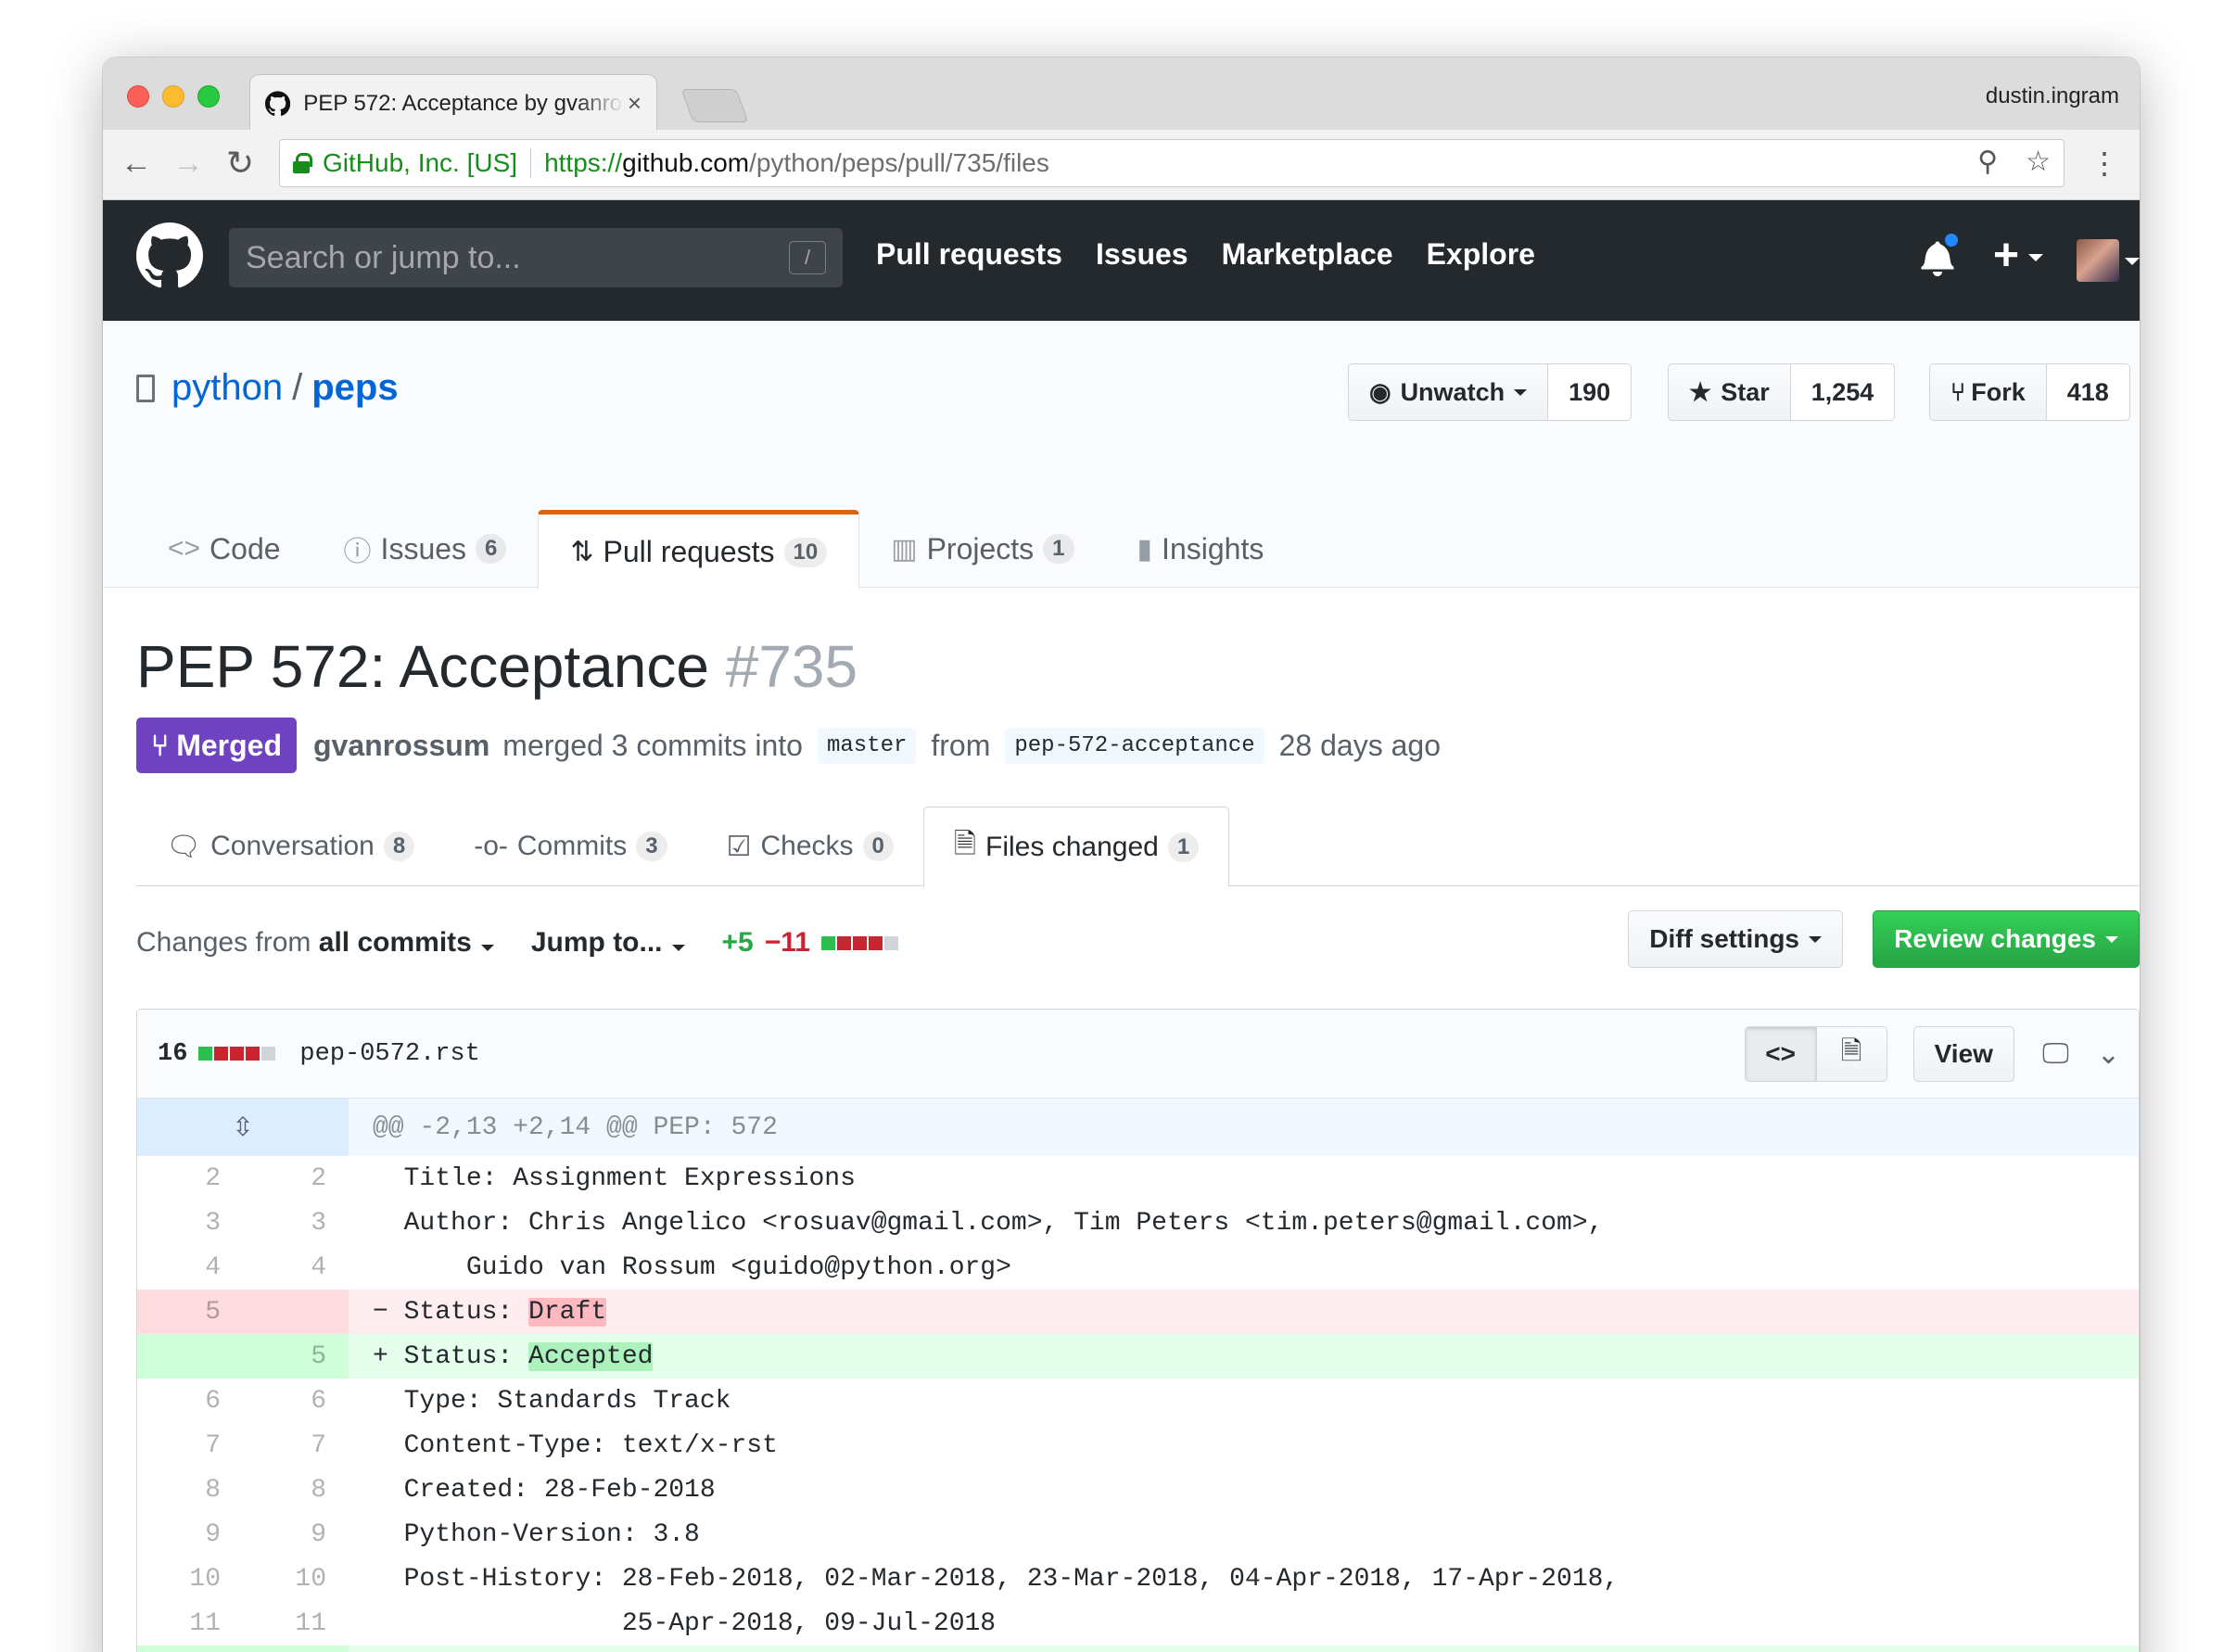 This screenshot has height=1652, width=2236. What do you see at coordinates (190, 1623) in the screenshot?
I see `old-line-number: 11` at bounding box center [190, 1623].